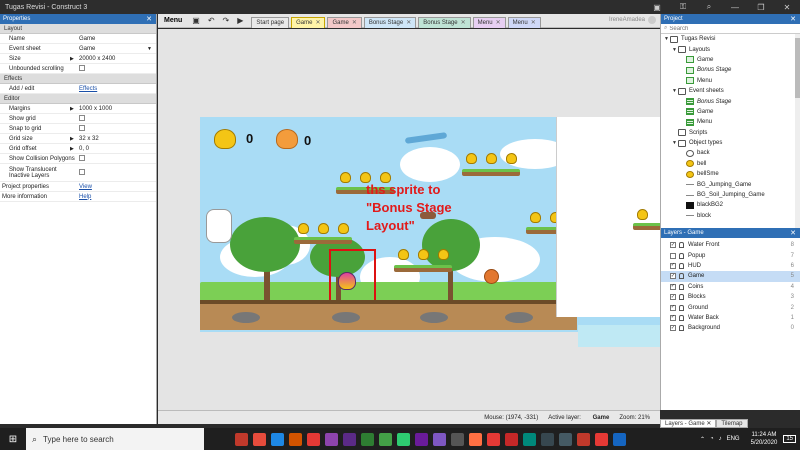 This screenshot has width=800, height=450. I want to click on project-tree-item: bellSme, so click(730, 174).